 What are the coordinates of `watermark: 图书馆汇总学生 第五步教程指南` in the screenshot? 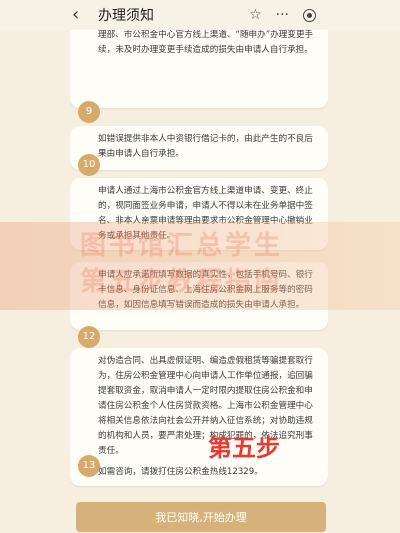 It's located at (220, 264).